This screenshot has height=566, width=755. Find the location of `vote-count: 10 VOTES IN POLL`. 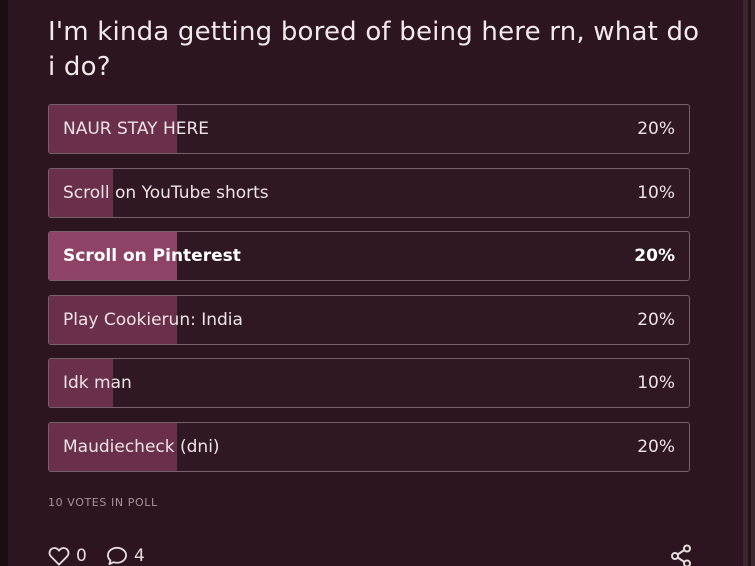

vote-count: 10 VOTES IN POLL is located at coordinates (103, 502).